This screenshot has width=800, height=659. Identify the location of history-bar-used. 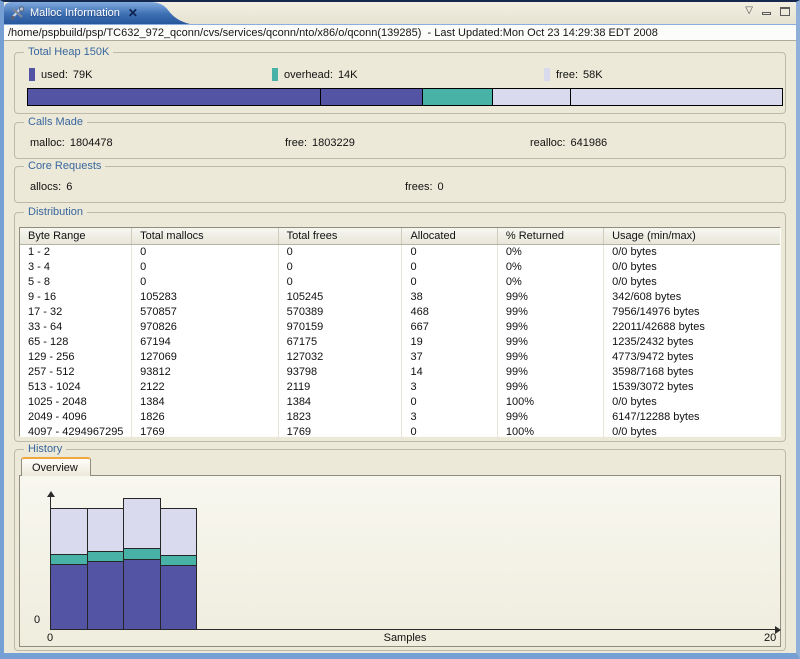
(69, 597).